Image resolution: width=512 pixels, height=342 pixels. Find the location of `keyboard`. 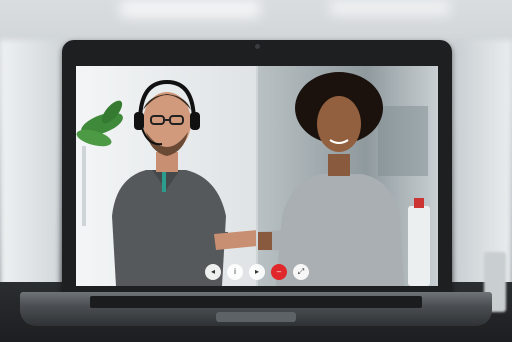

keyboard is located at coordinates (256, 302).